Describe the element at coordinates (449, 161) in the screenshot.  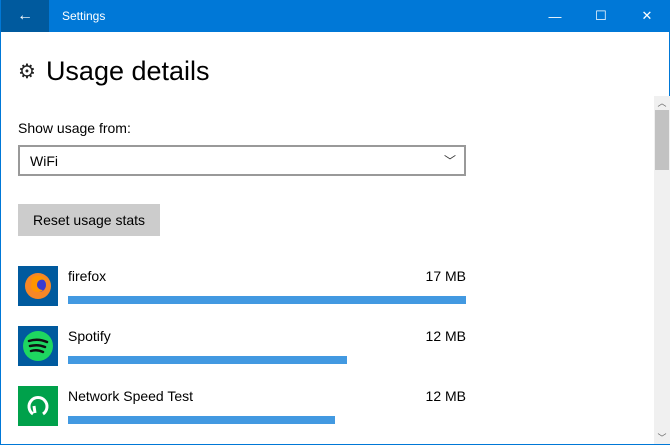
I see `chevron-down-icon: ﹀` at that location.